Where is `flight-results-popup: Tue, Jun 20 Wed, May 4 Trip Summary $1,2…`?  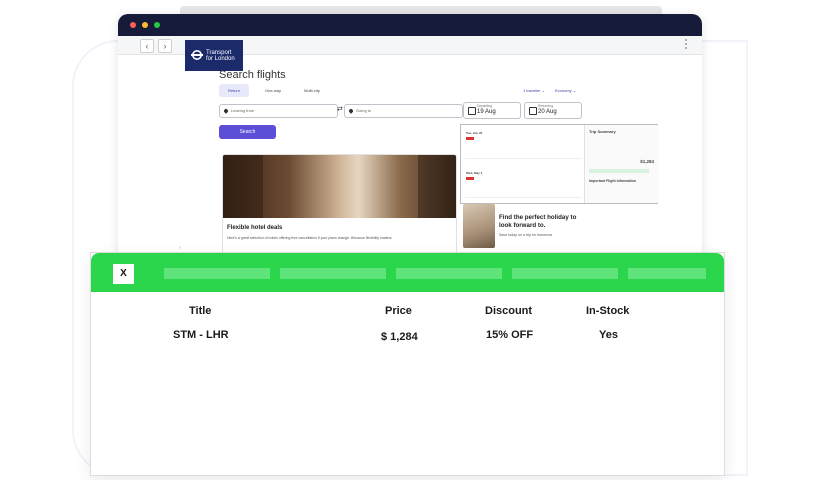 flight-results-popup: Tue, Jun 20 Wed, May 4 Trip Summary $1,2… is located at coordinates (559, 164).